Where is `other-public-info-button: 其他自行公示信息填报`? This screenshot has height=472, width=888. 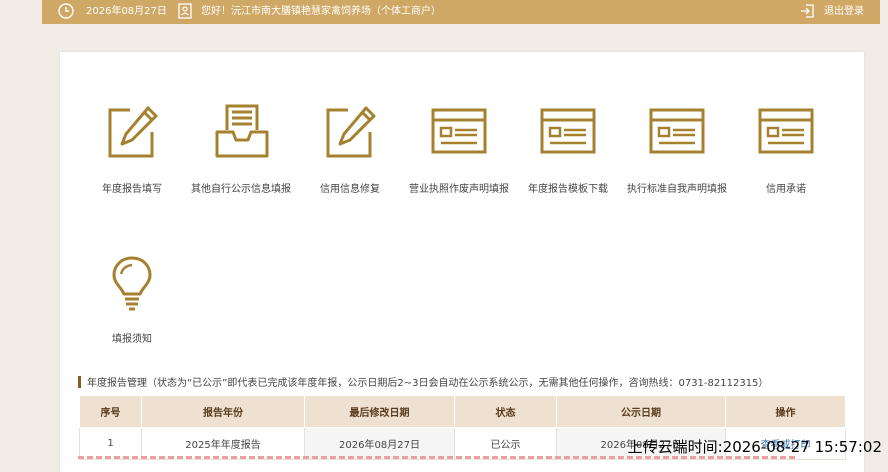
other-public-info-button: 其他自行公示信息填报 is located at coordinates (241, 148).